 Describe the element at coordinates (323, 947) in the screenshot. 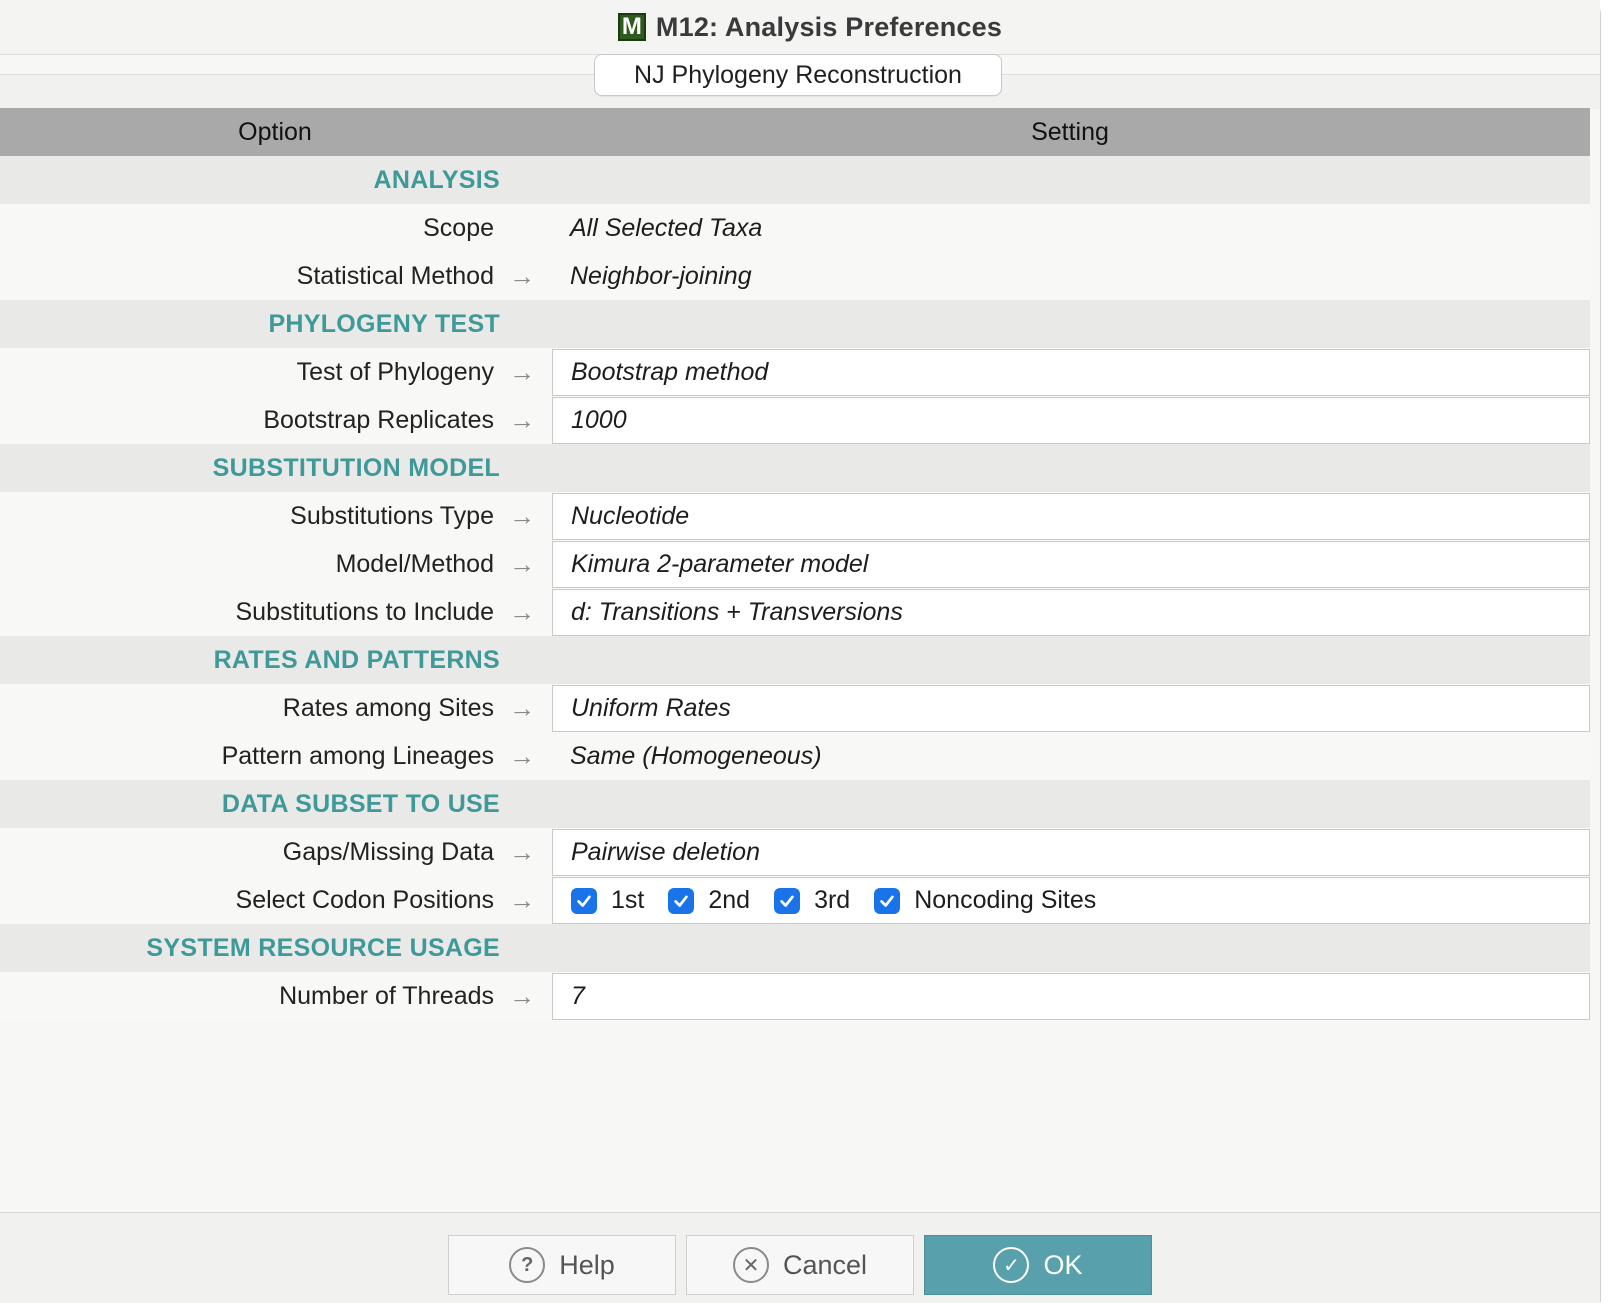

I see `section-title: SYSTEM RESOURCE USAGE` at that location.